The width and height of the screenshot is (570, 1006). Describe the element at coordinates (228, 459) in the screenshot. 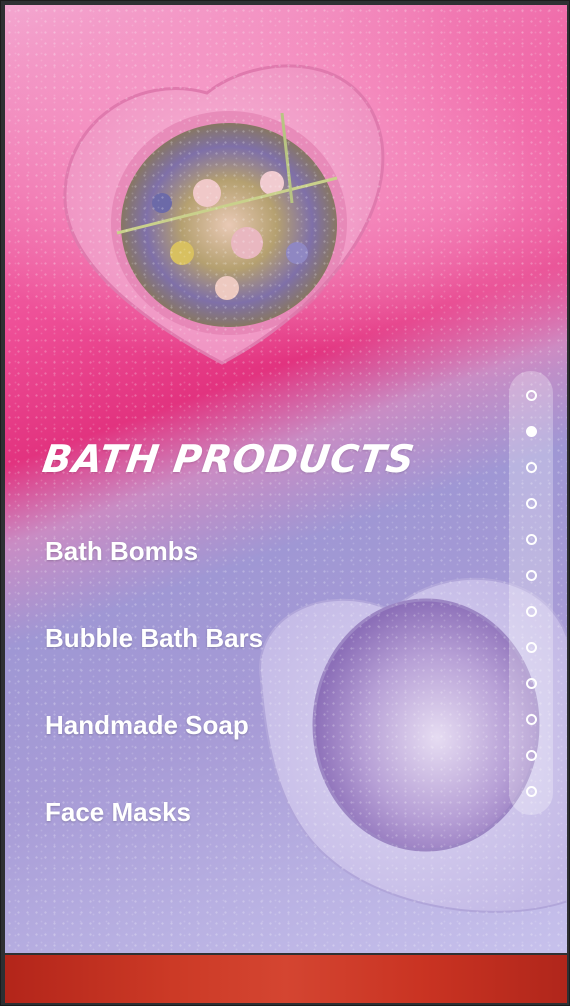

I see `category-title: BATH PRODUCTS` at that location.